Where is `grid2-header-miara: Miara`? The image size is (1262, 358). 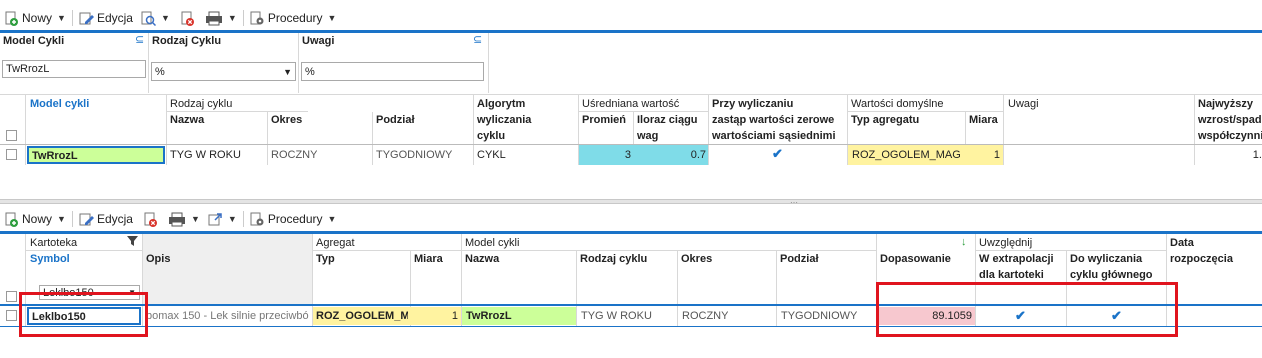
grid2-header-miara: Miara is located at coordinates (428, 259).